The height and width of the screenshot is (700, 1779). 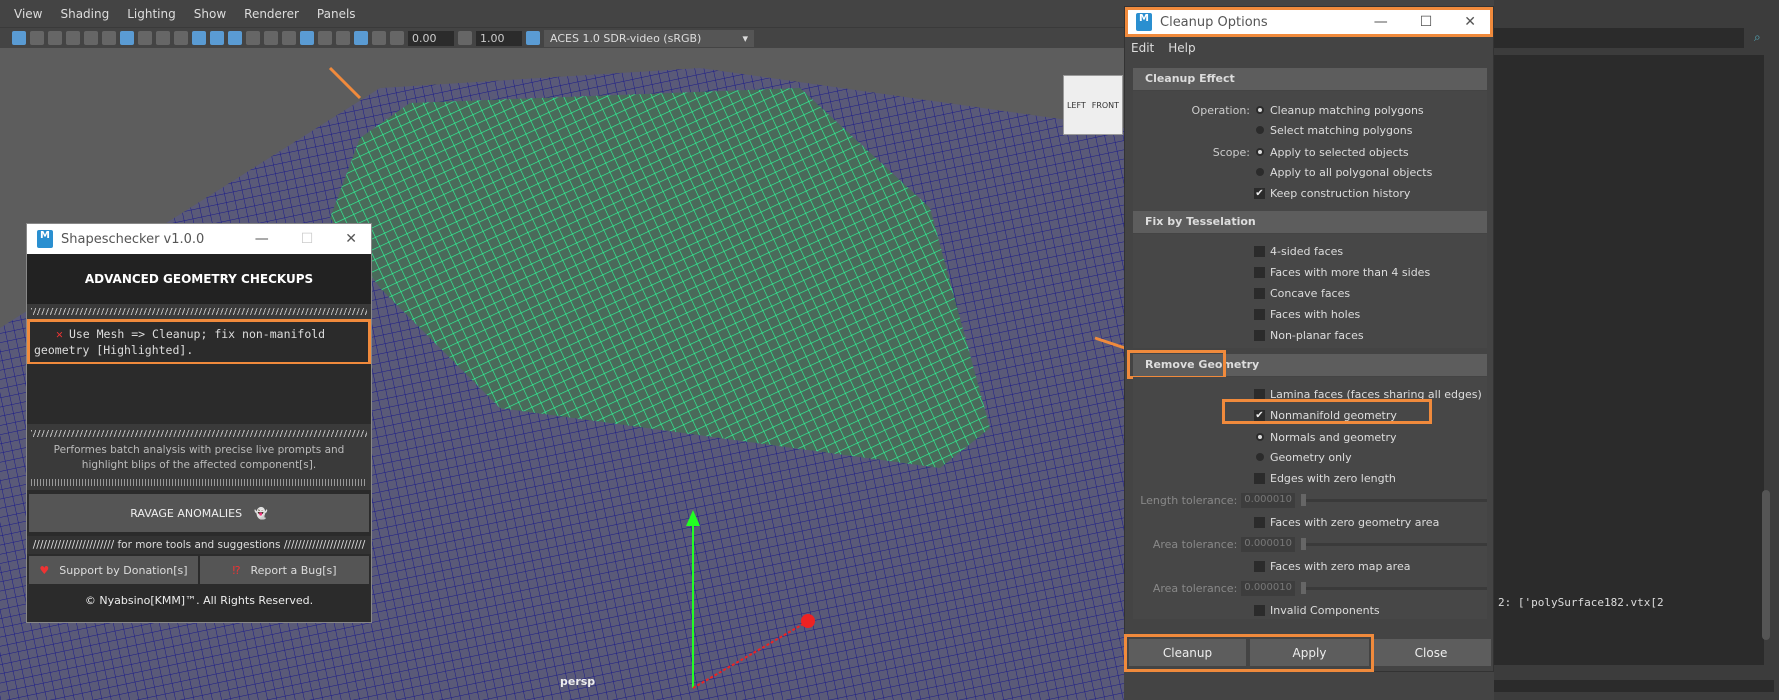 I want to click on search-input, so click(x=1619, y=38).